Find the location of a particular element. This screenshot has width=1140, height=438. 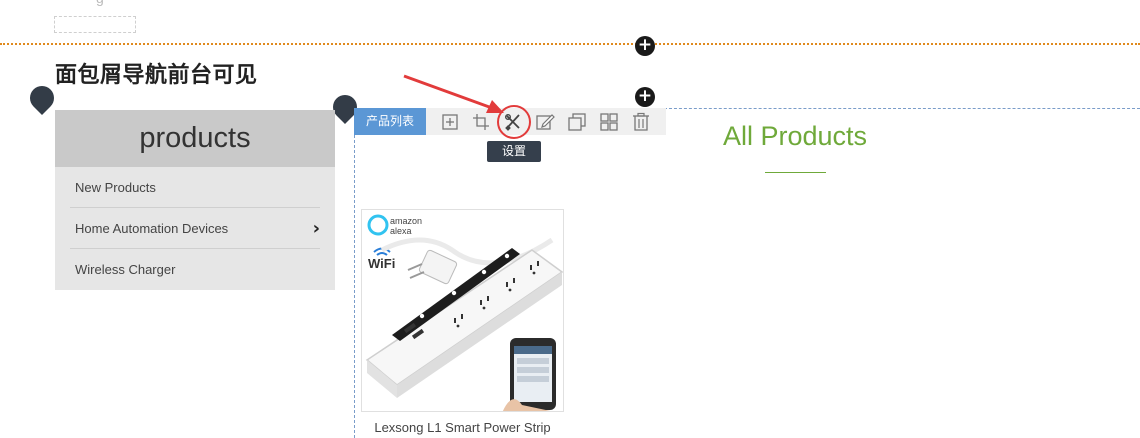

category-item-wireless-charger: Wireless Charger is located at coordinates (195, 269).